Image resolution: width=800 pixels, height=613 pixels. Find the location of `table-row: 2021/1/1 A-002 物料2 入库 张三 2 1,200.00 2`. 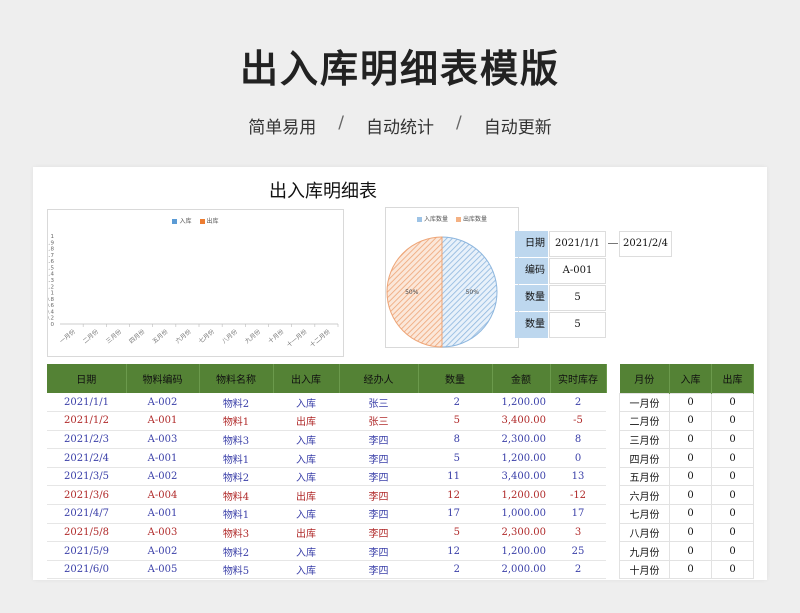

table-row: 2021/1/1 A-002 物料2 入库 张三 2 1,200.00 2 is located at coordinates (326, 403).